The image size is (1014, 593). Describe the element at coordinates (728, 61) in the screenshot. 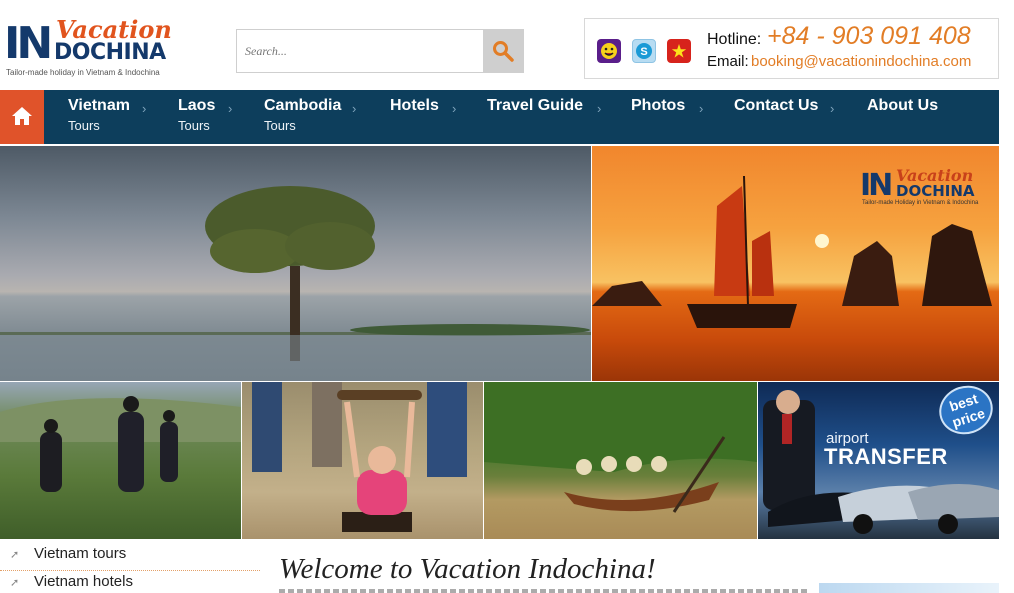

I see `email-label: Email:` at that location.